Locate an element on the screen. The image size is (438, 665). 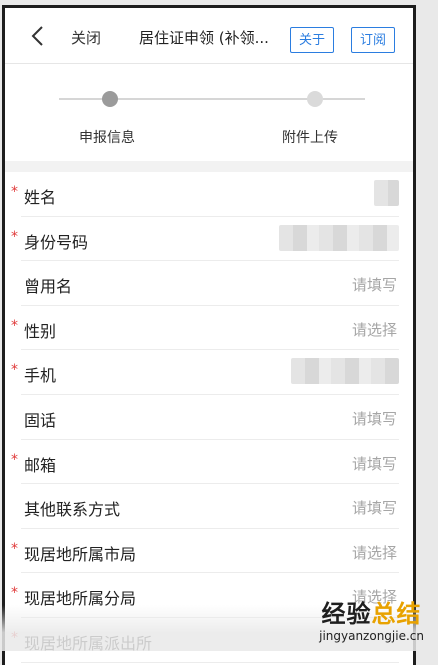
step-2-dot-icon is located at coordinates (315, 99).